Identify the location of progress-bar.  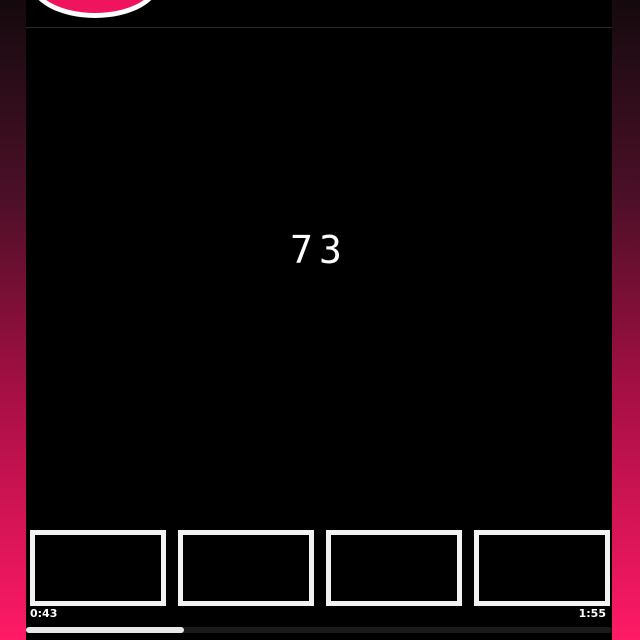
(319, 630).